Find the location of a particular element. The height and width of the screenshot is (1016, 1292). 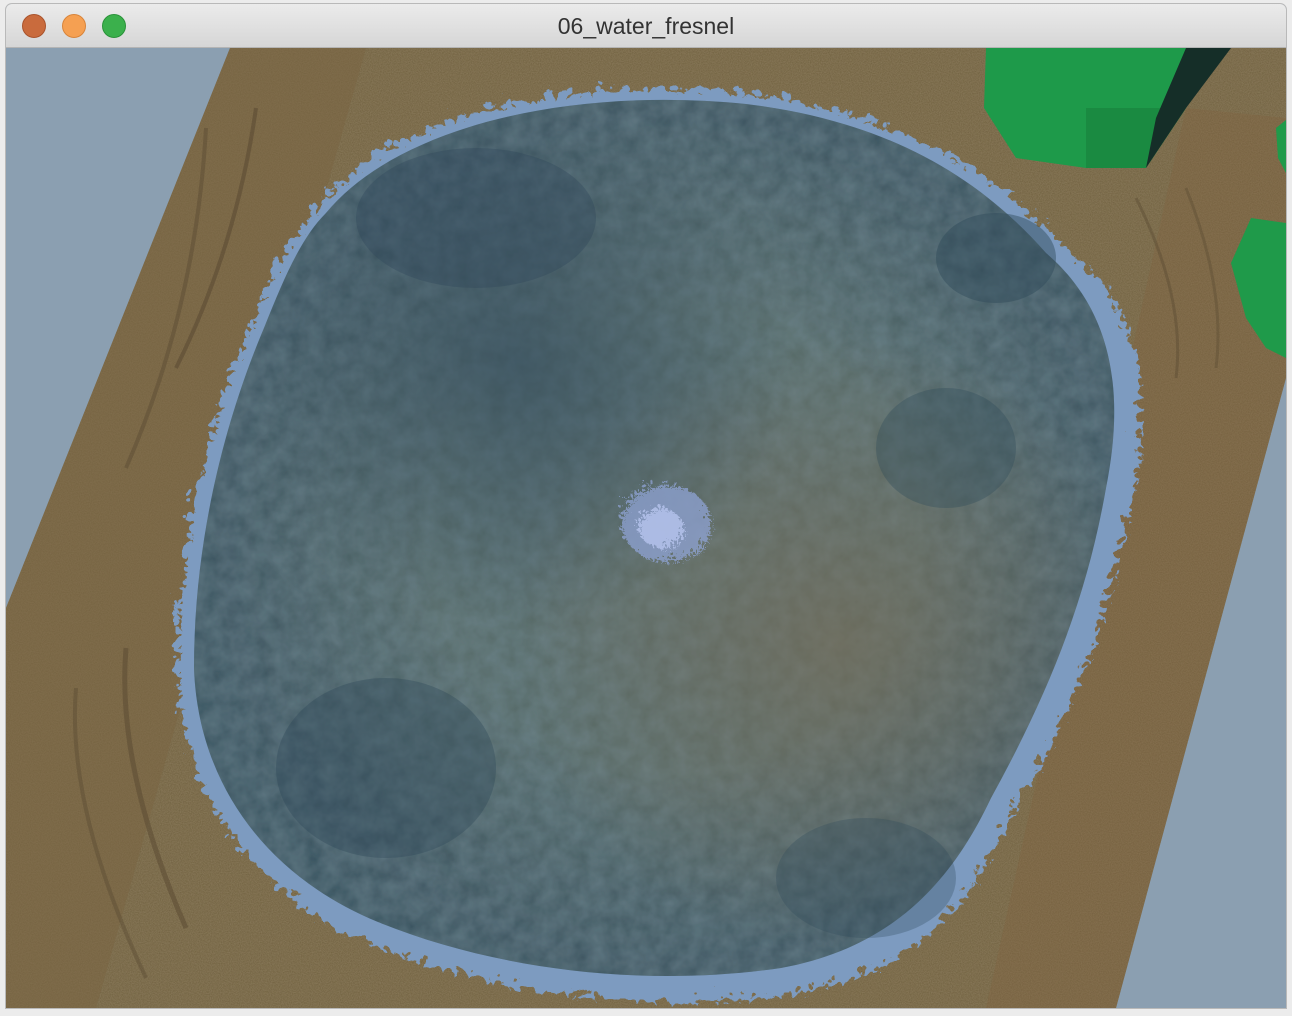

specular-highlight is located at coordinates (661, 518).